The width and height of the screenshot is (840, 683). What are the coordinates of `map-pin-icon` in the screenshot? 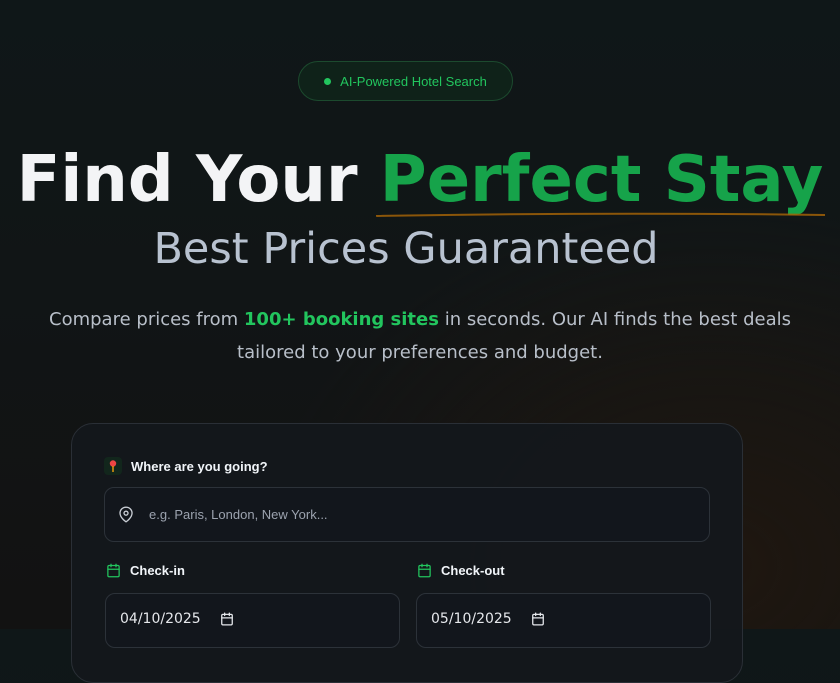 It's located at (126, 514).